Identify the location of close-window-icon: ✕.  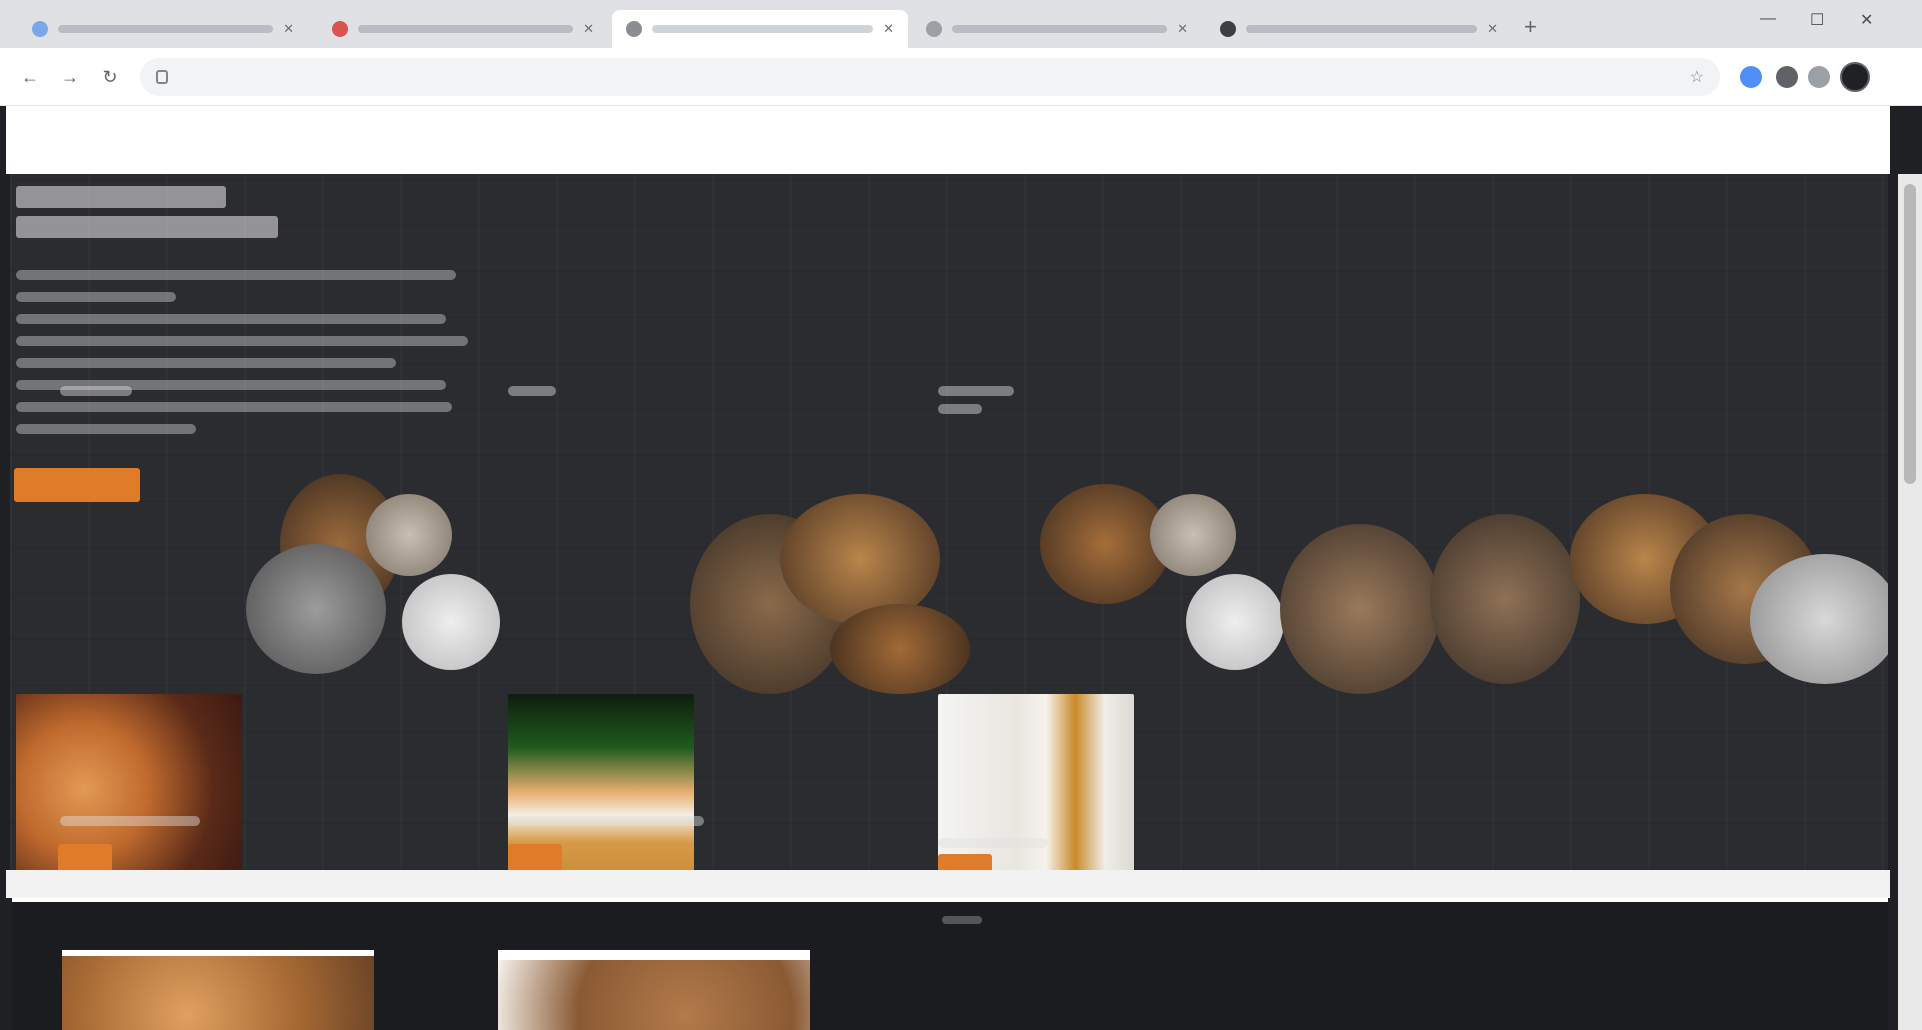
(1866, 20).